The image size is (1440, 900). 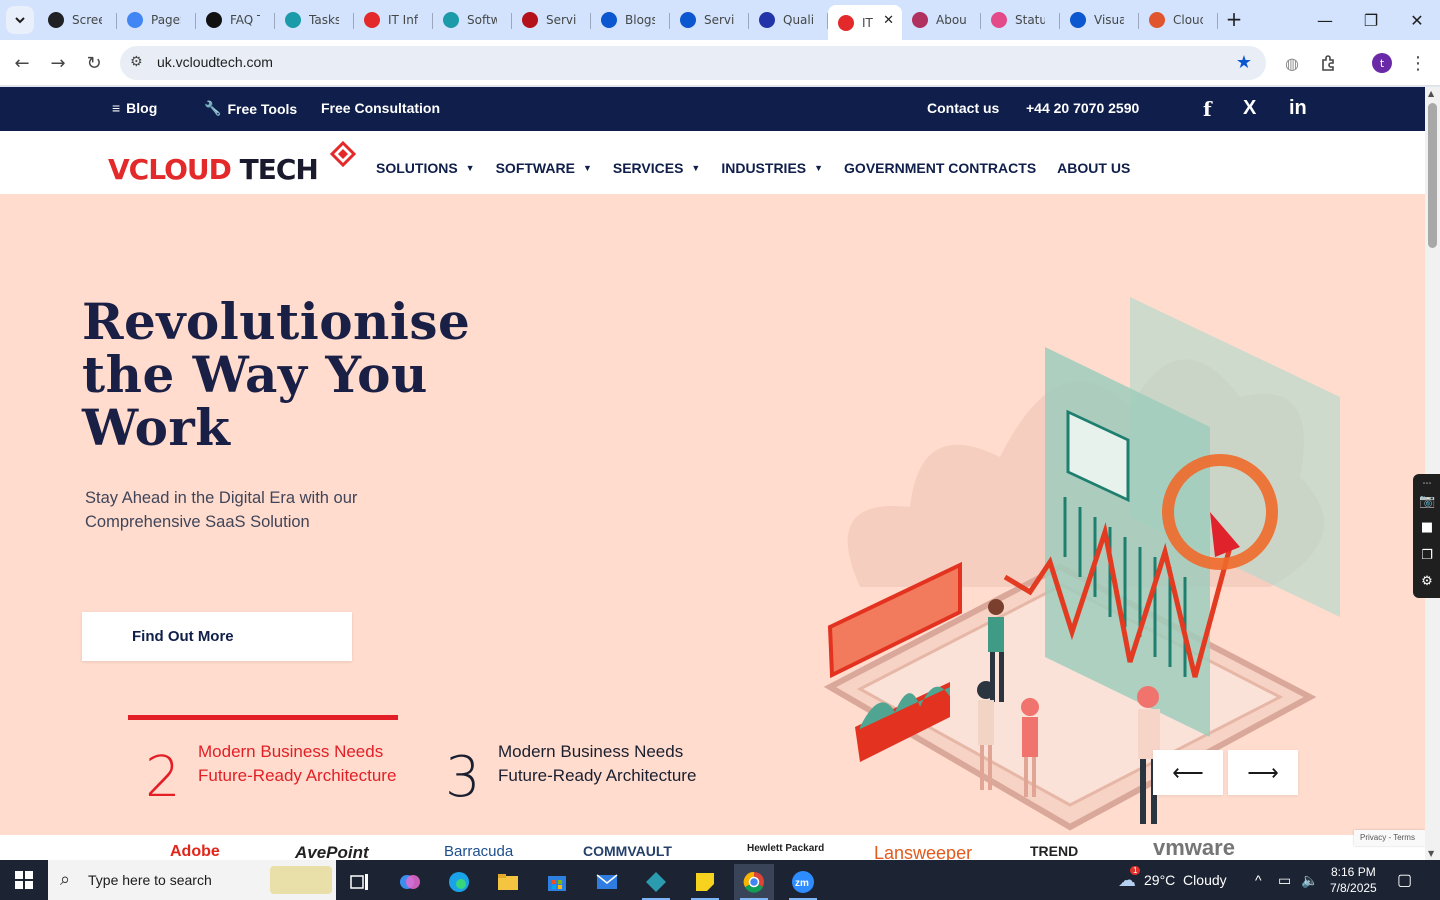 What do you see at coordinates (1427, 484) in the screenshot?
I see `widget-more-icon: ⋯` at bounding box center [1427, 484].